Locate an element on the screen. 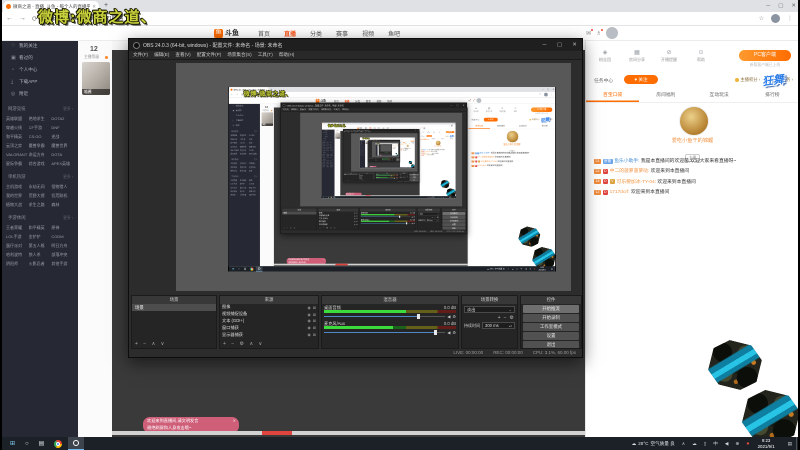  nav-item: 赛事 is located at coordinates (342, 33).